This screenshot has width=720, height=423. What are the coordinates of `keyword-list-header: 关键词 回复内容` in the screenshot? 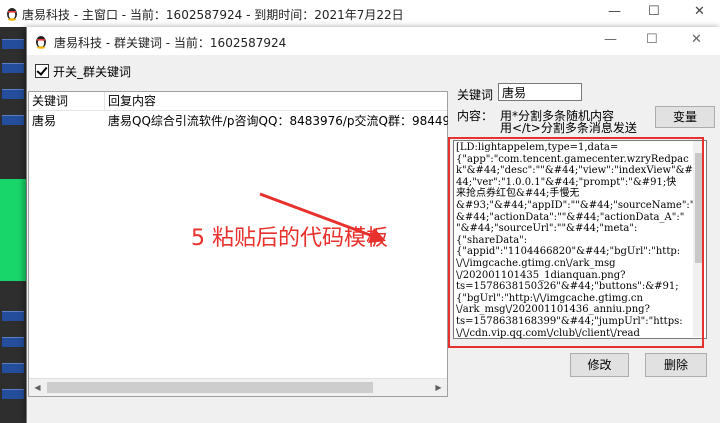 It's located at (238, 101).